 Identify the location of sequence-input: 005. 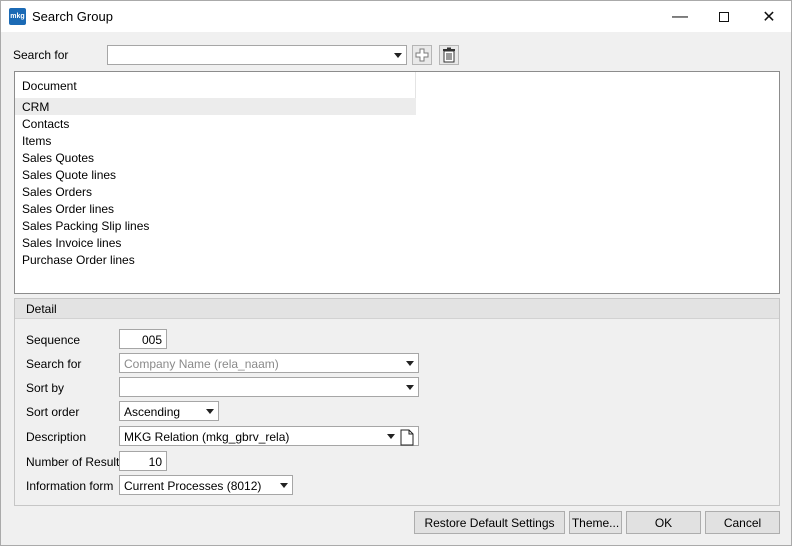
(143, 339).